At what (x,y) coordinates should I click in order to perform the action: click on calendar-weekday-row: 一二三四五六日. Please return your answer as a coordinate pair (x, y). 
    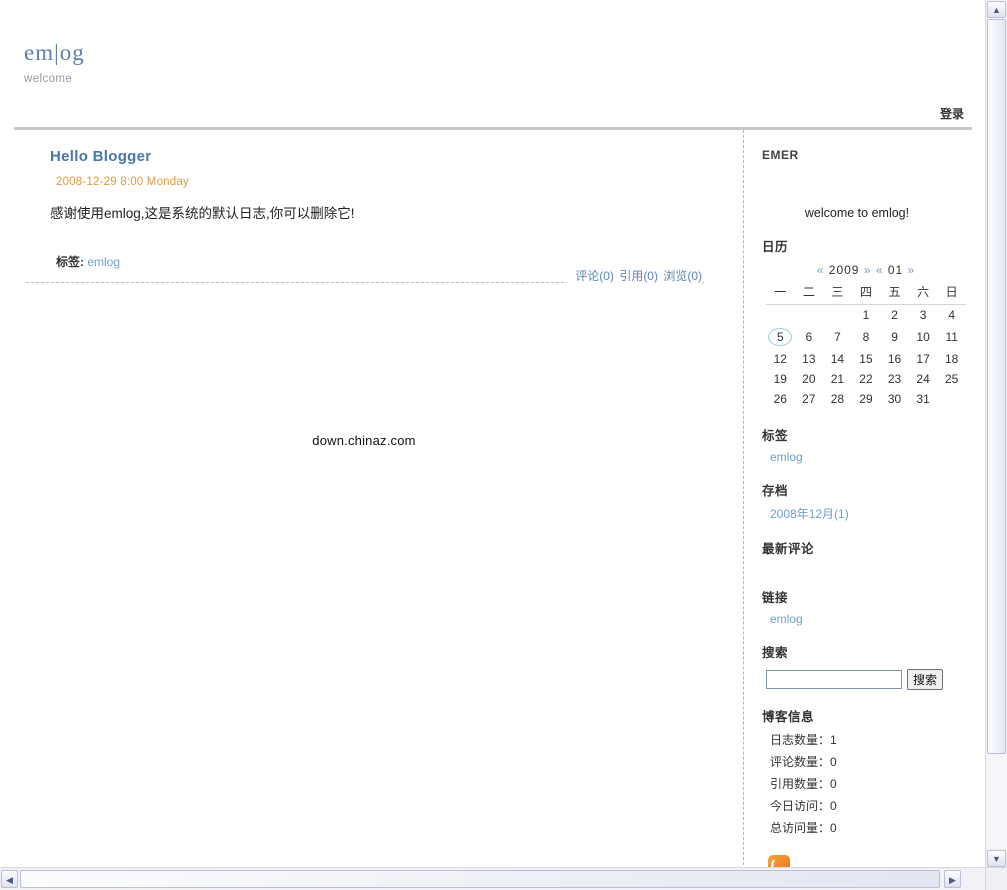
    Looking at the image, I should click on (866, 293).